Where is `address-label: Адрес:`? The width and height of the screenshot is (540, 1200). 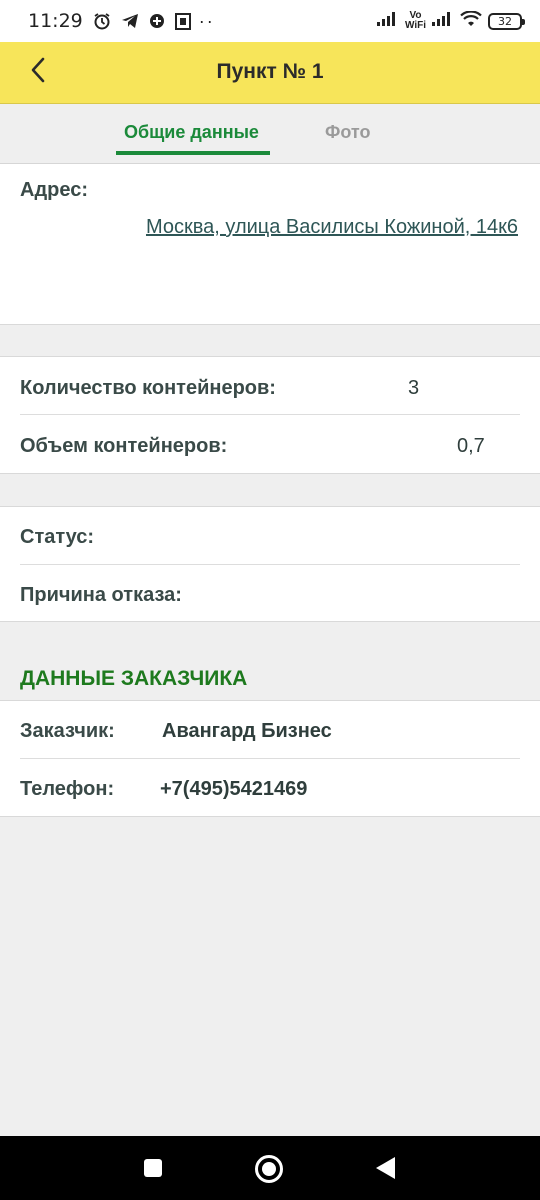 address-label: Адрес: is located at coordinates (54, 190).